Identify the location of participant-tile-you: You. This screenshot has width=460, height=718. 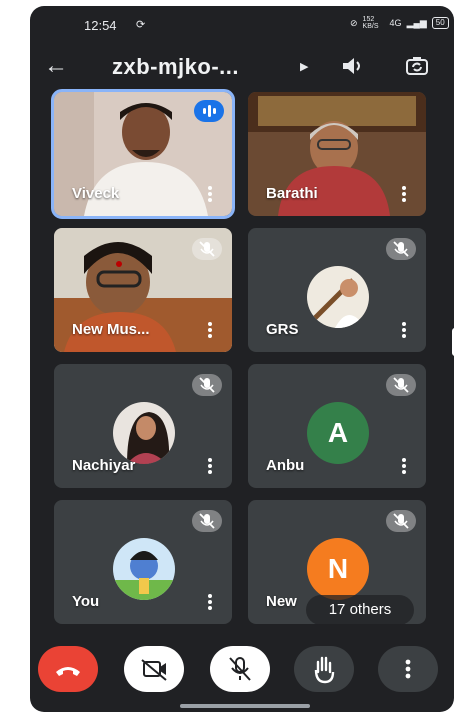
(143, 562).